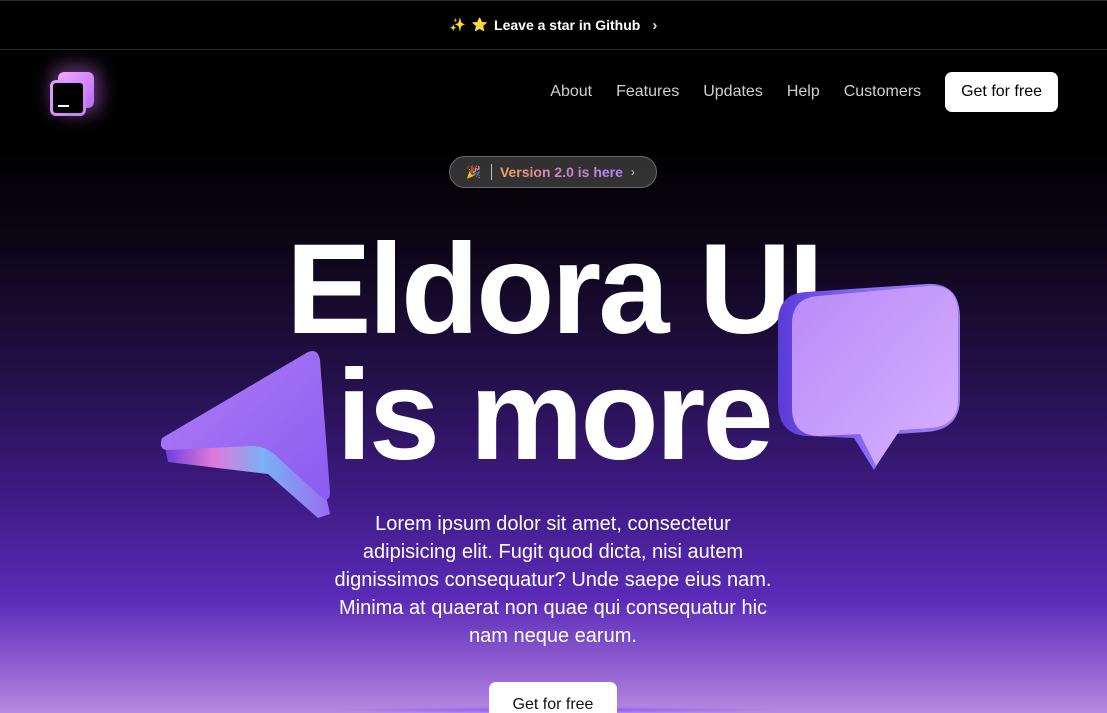  I want to click on terminal-icon, so click(68, 98).